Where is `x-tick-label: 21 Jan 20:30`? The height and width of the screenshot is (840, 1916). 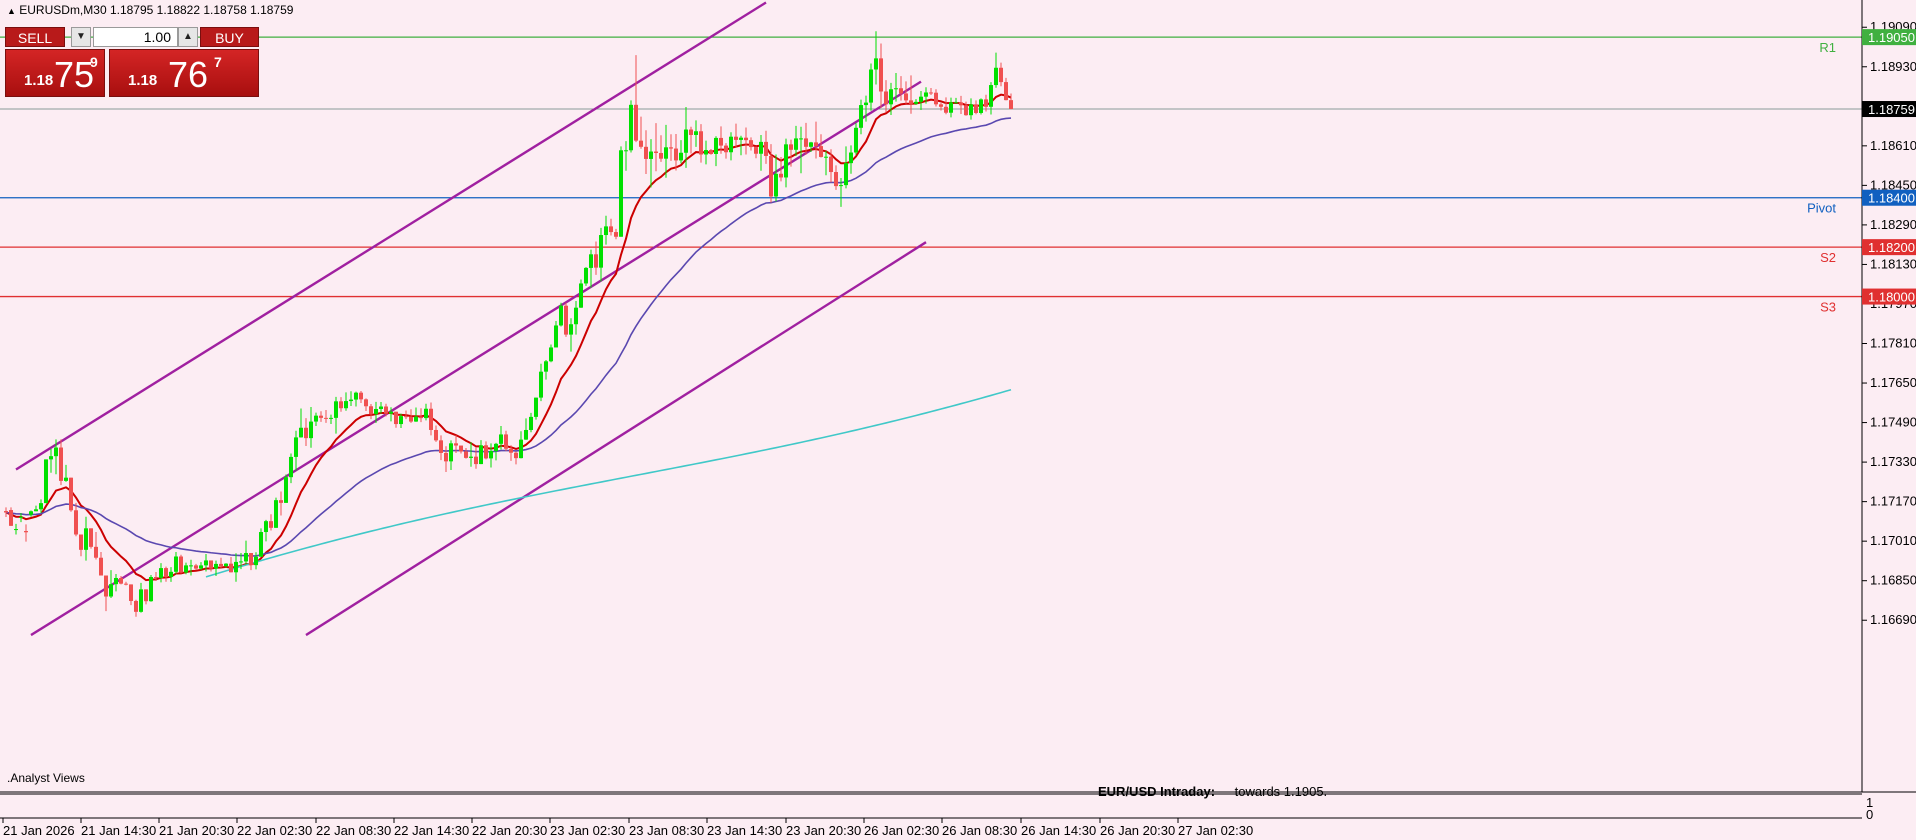 x-tick-label: 21 Jan 20:30 is located at coordinates (196, 830).